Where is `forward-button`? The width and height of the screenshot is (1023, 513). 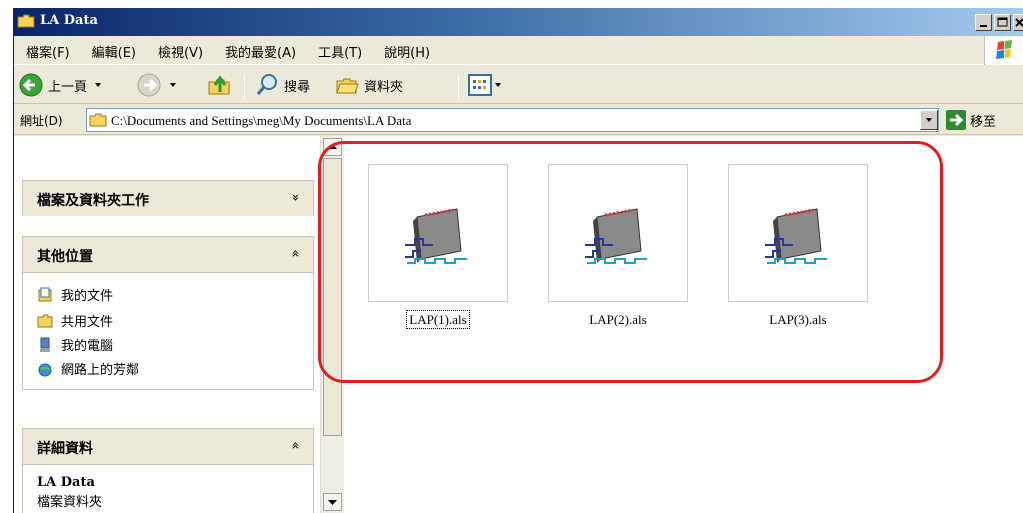
forward-button is located at coordinates (156, 85).